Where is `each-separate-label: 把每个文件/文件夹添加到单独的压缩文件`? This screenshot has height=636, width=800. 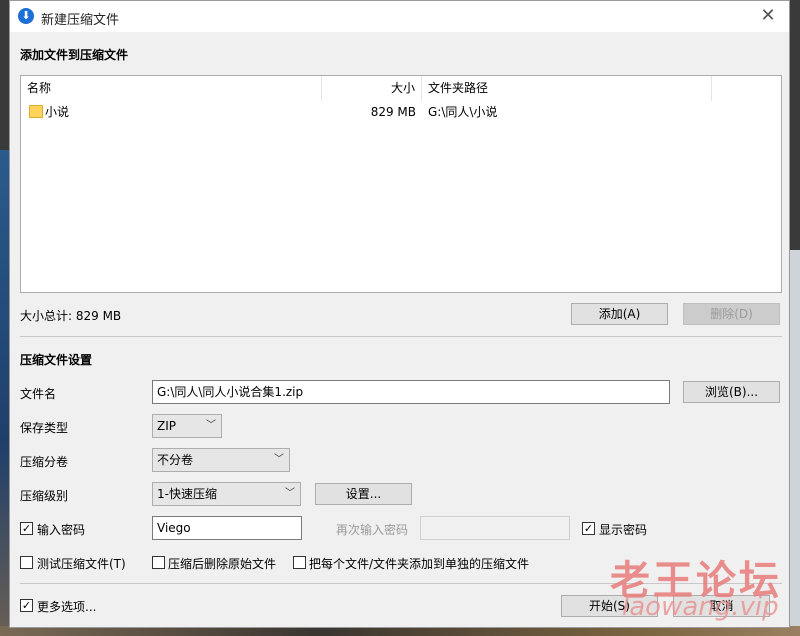
each-separate-label: 把每个文件/文件夹添加到单独的压缩文件 is located at coordinates (419, 564).